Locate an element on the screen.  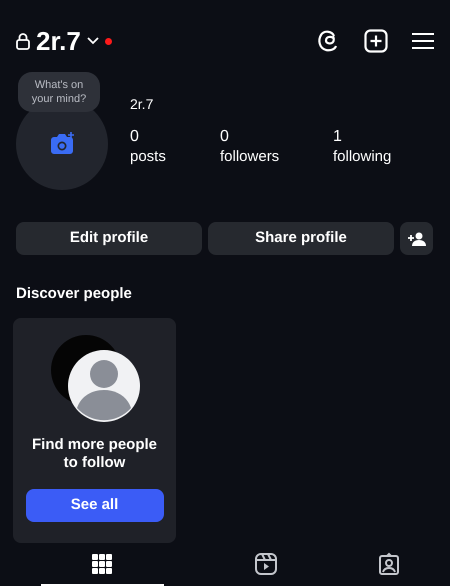
add-square-icon is located at coordinates (376, 41).